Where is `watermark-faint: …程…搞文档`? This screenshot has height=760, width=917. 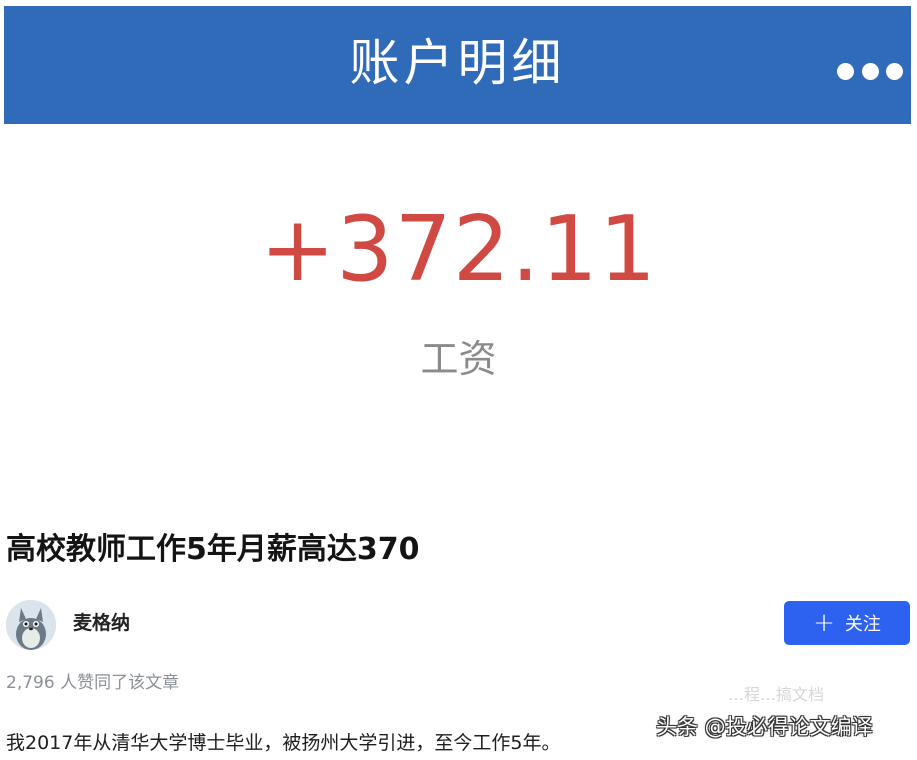 watermark-faint: …程…搞文档 is located at coordinates (776, 694).